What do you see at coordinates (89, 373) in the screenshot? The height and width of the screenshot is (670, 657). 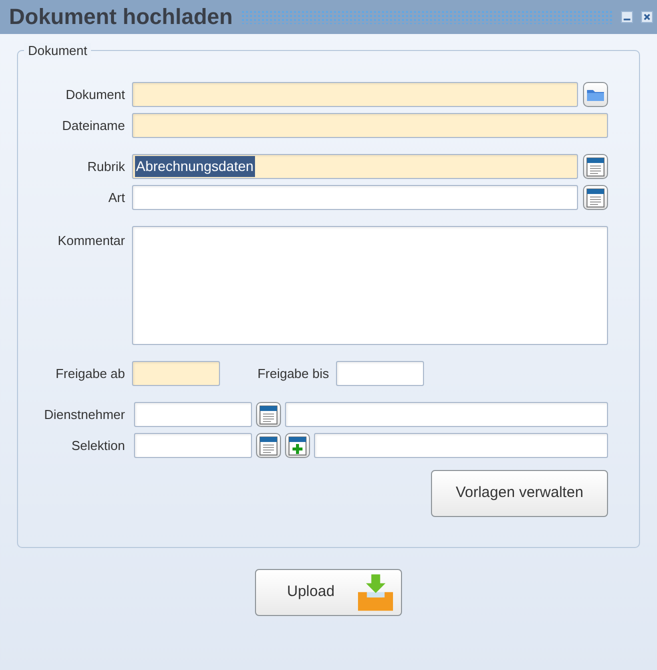 I see `field-label: Freigabe ab` at bounding box center [89, 373].